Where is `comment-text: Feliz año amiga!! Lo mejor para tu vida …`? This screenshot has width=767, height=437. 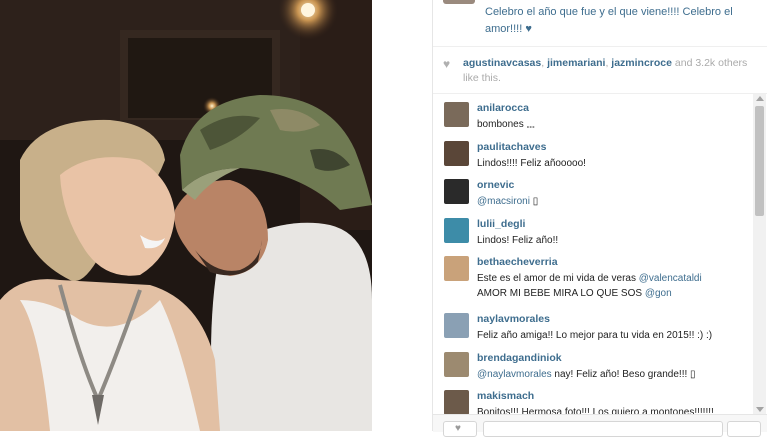 comment-text: Feliz año amiga!! Lo mejor para tu vida … is located at coordinates (595, 335).